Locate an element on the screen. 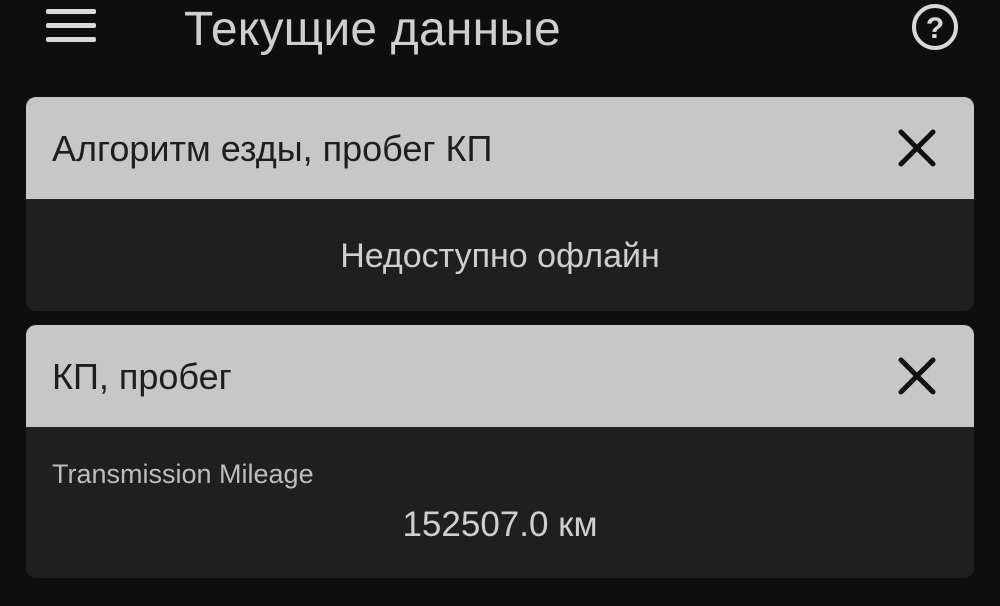 The height and width of the screenshot is (606, 1000). offline-message: Недоступно офлайн is located at coordinates (500, 256).